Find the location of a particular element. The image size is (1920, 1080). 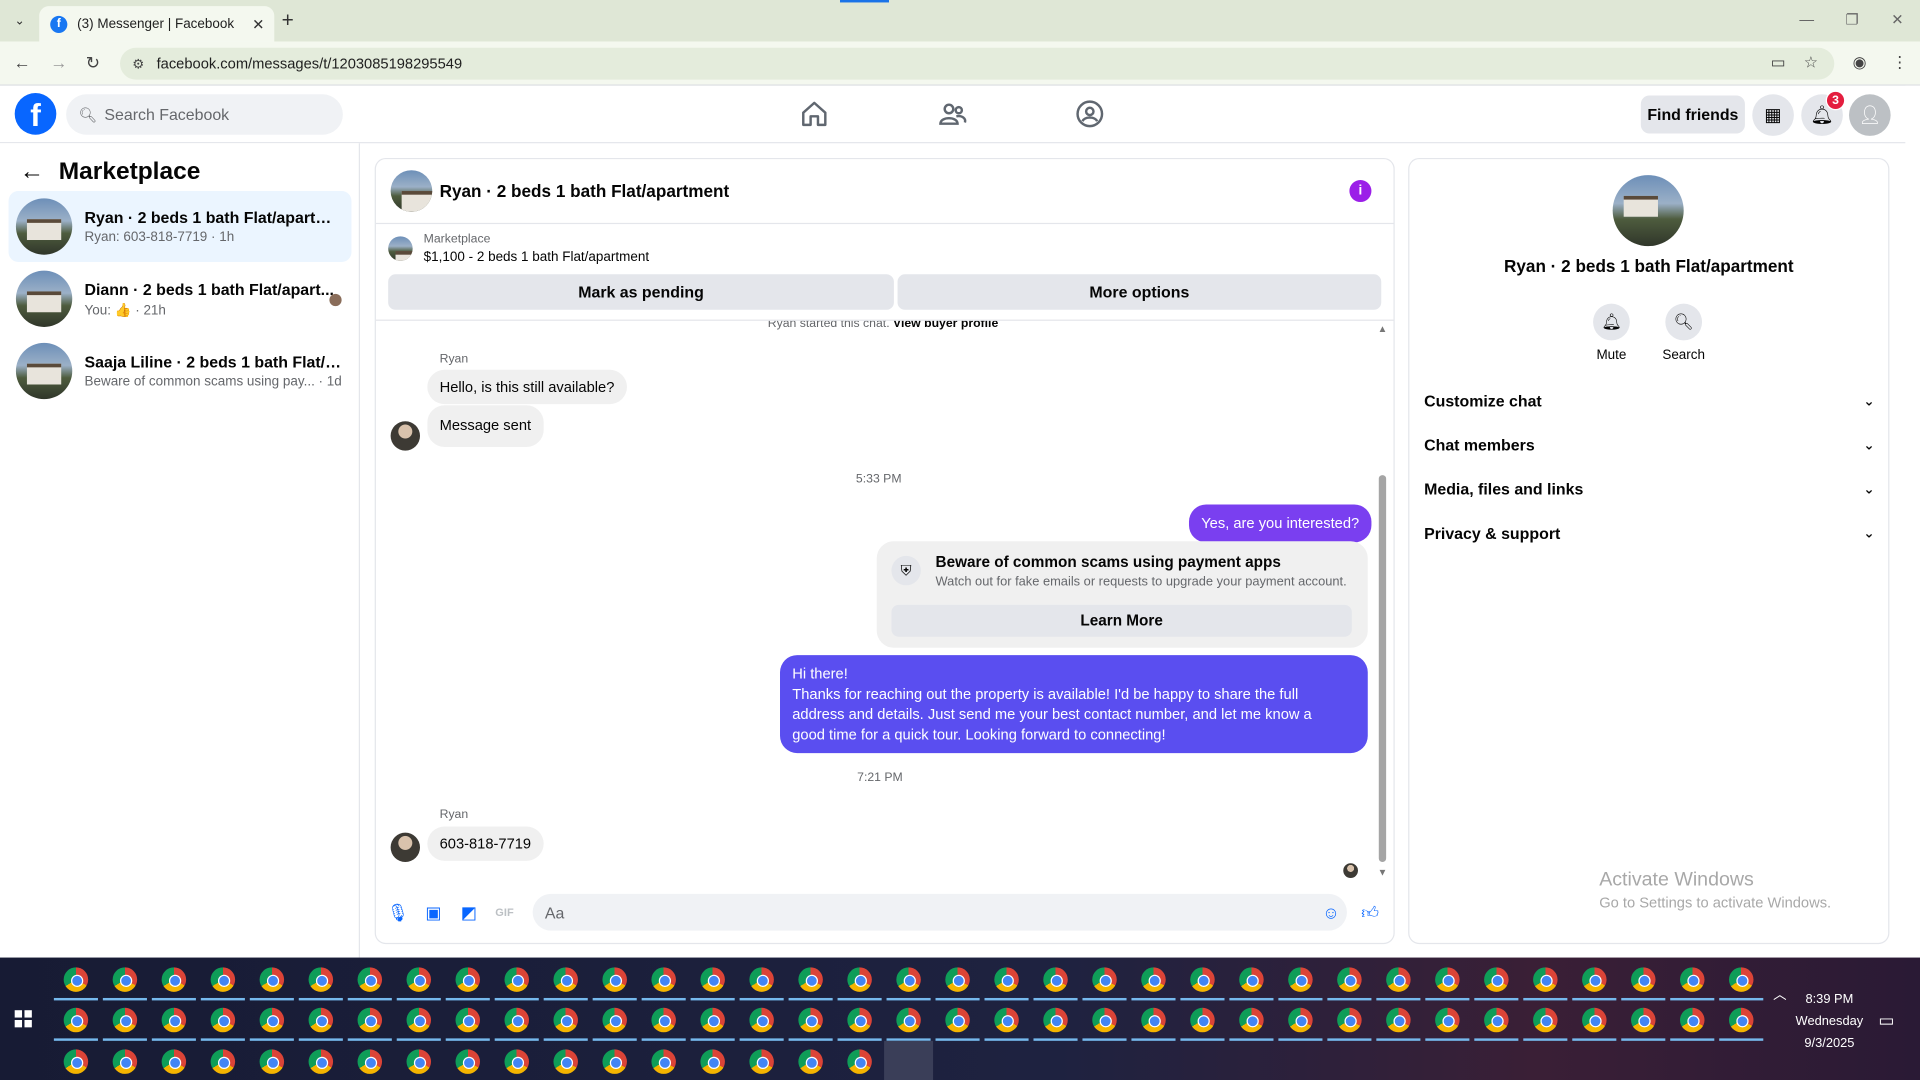

forward-icon: → is located at coordinates (58, 63).